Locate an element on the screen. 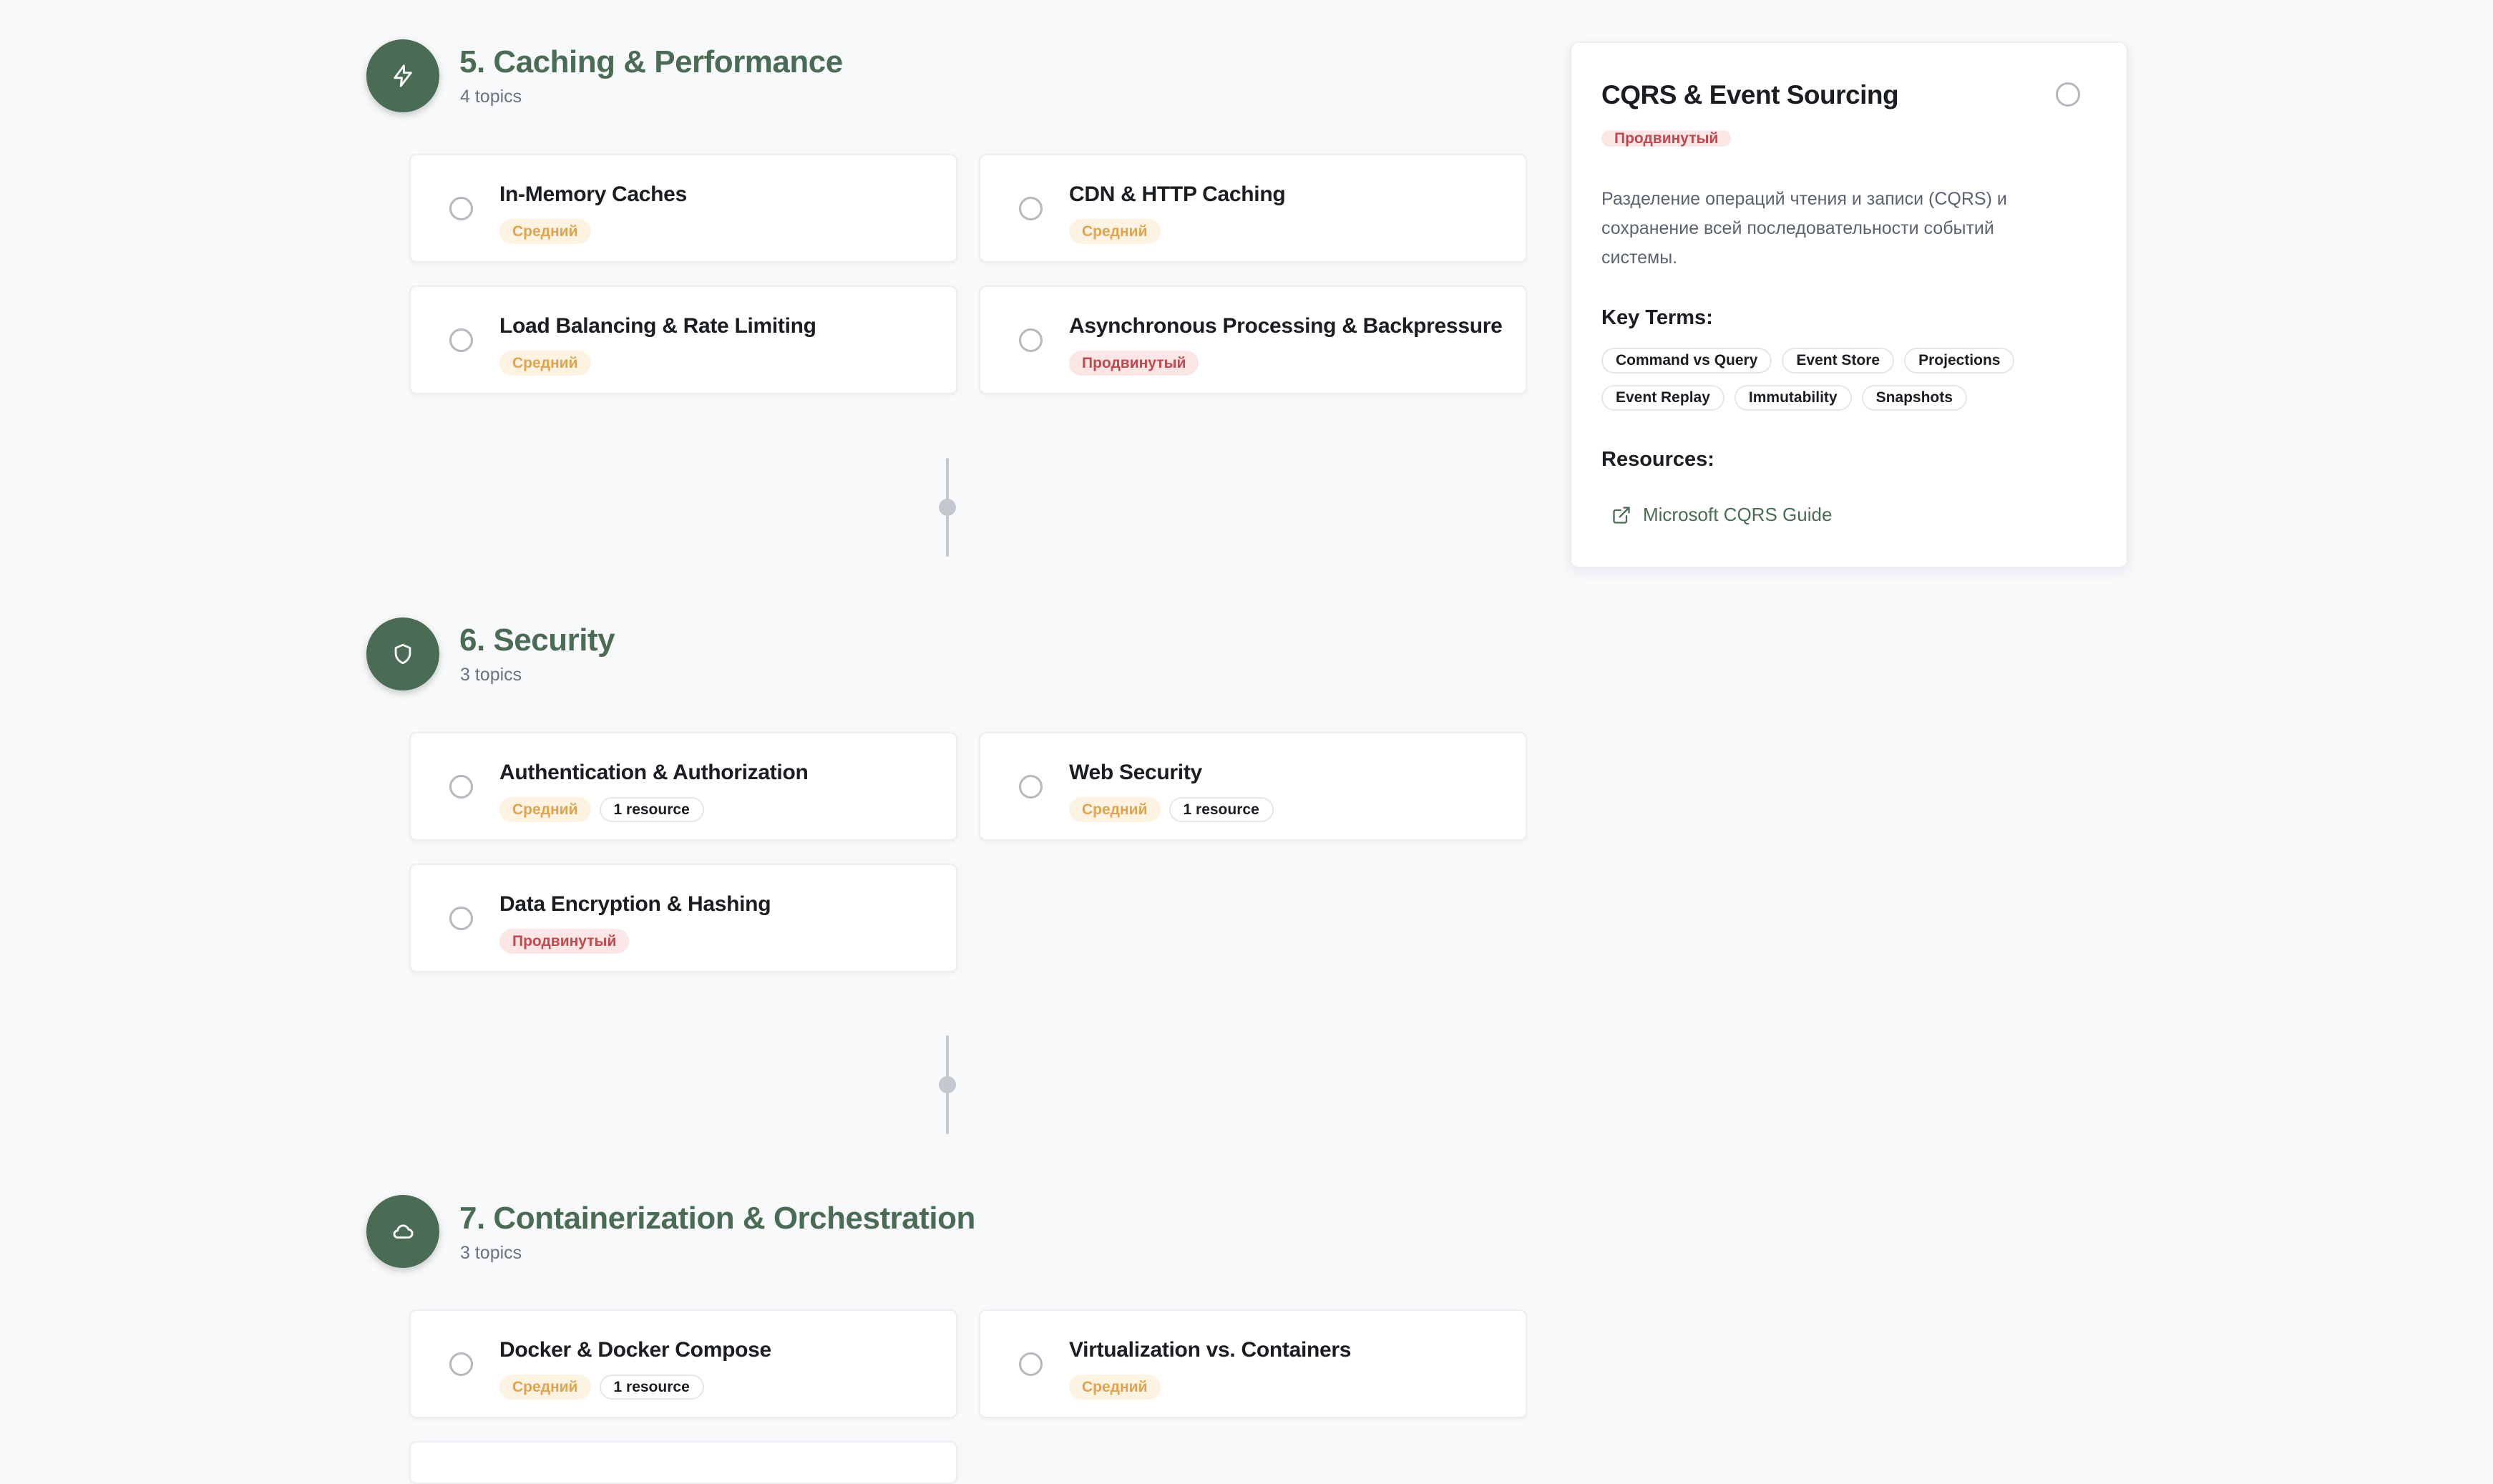  resource-link: Microsoft CQRS Guide is located at coordinates (1721, 515).